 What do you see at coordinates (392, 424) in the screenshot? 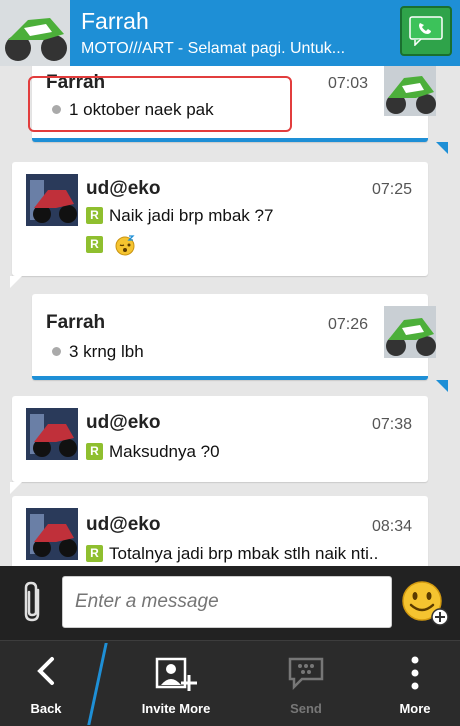
I see `message-time: 07:38` at bounding box center [392, 424].